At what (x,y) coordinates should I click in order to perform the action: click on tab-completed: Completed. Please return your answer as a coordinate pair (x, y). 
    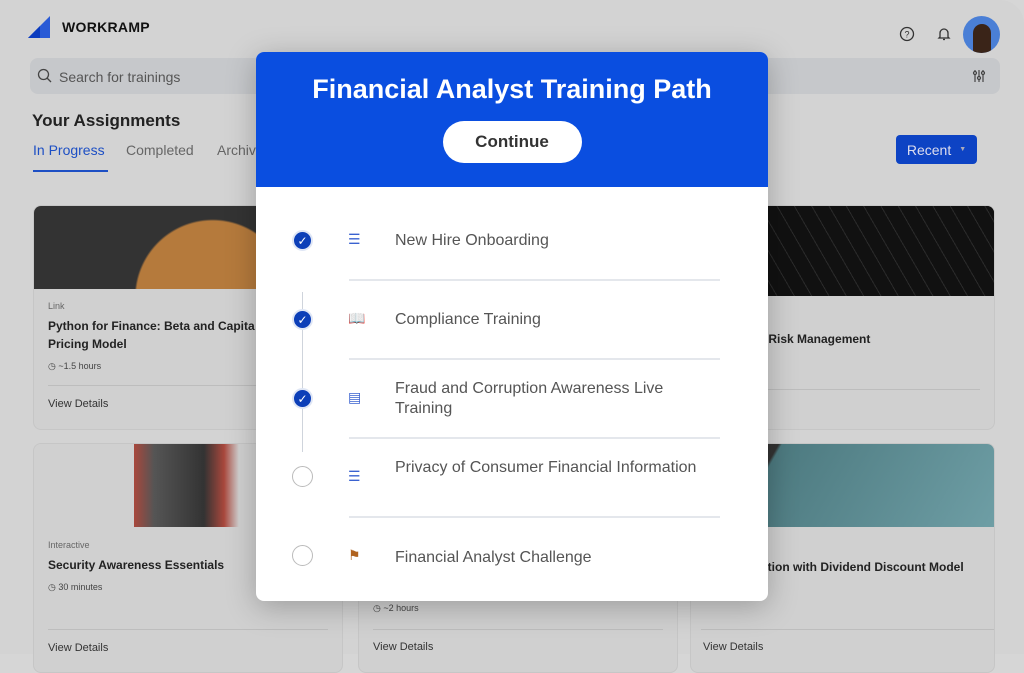
    Looking at the image, I should click on (160, 150).